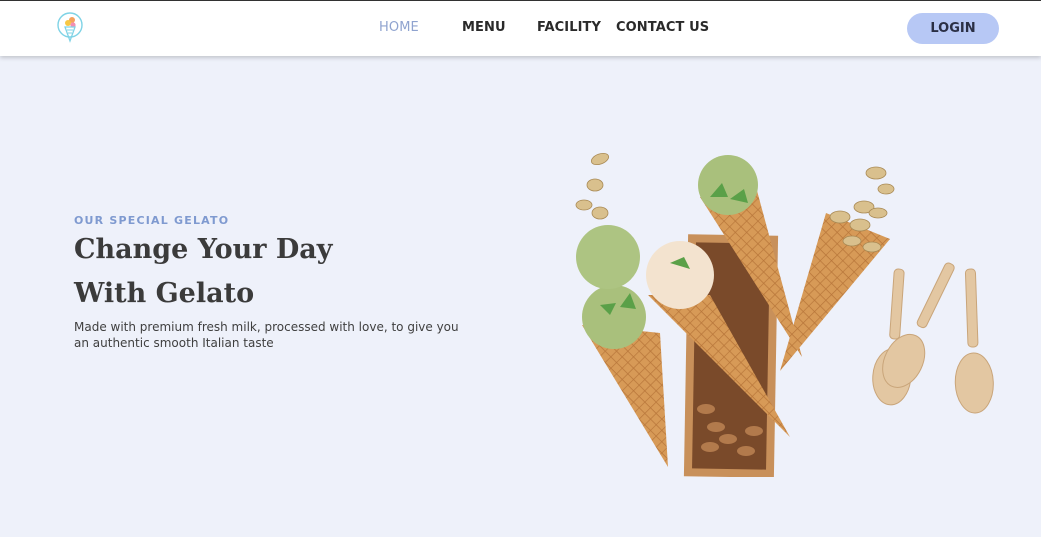 This screenshot has height=537, width=1041. I want to click on ice-cream-cone-icon, so click(70, 29).